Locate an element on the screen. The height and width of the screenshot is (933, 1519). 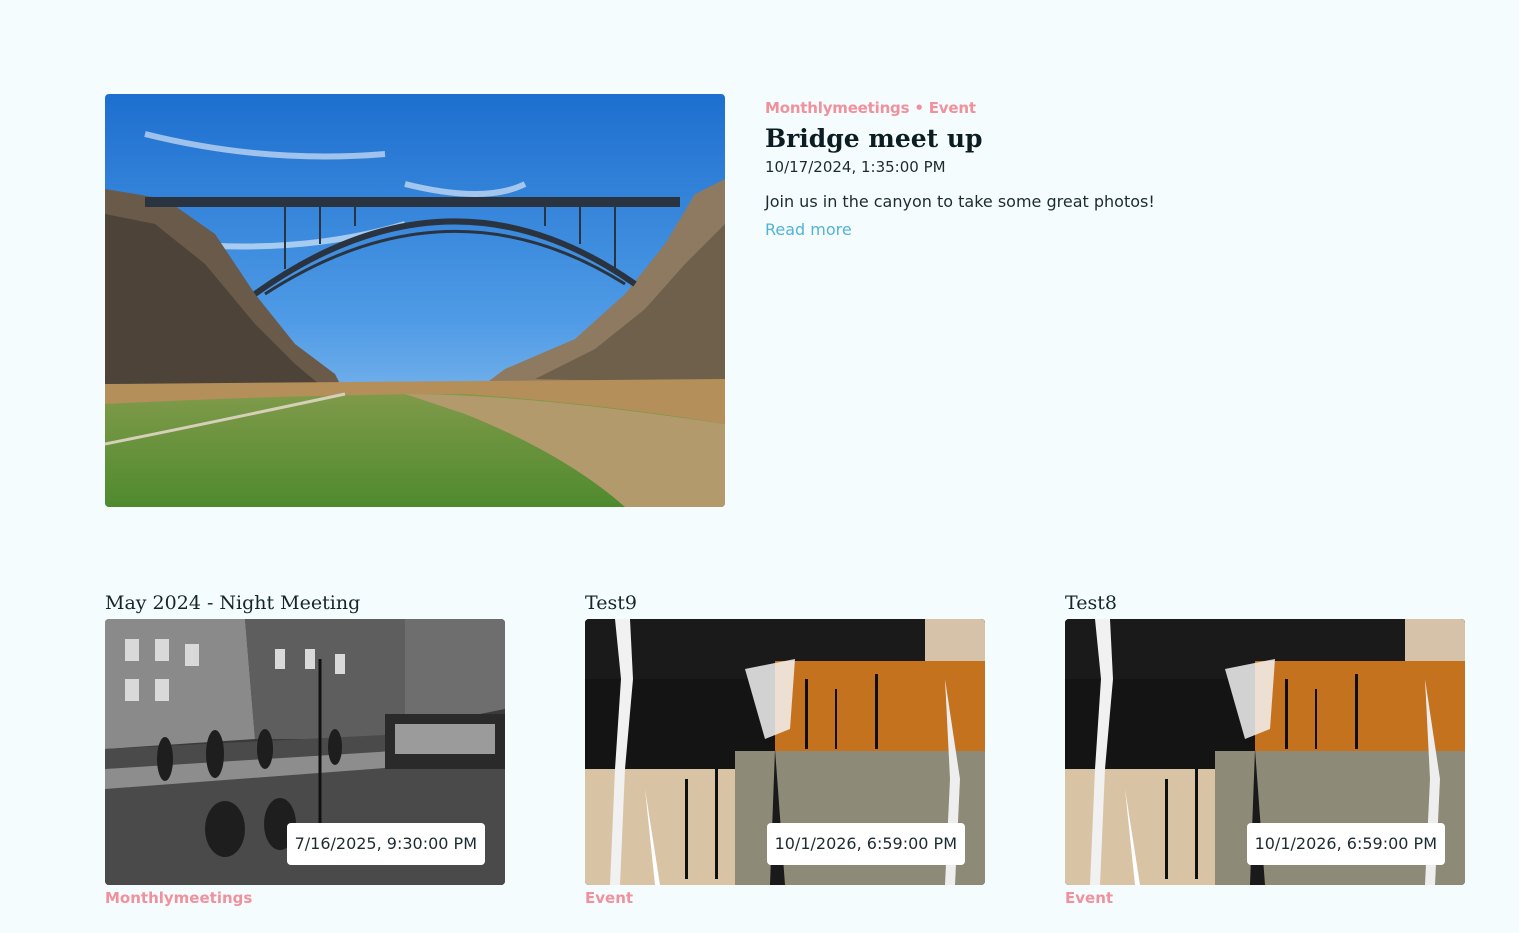
card-title: Test9 is located at coordinates (785, 604).